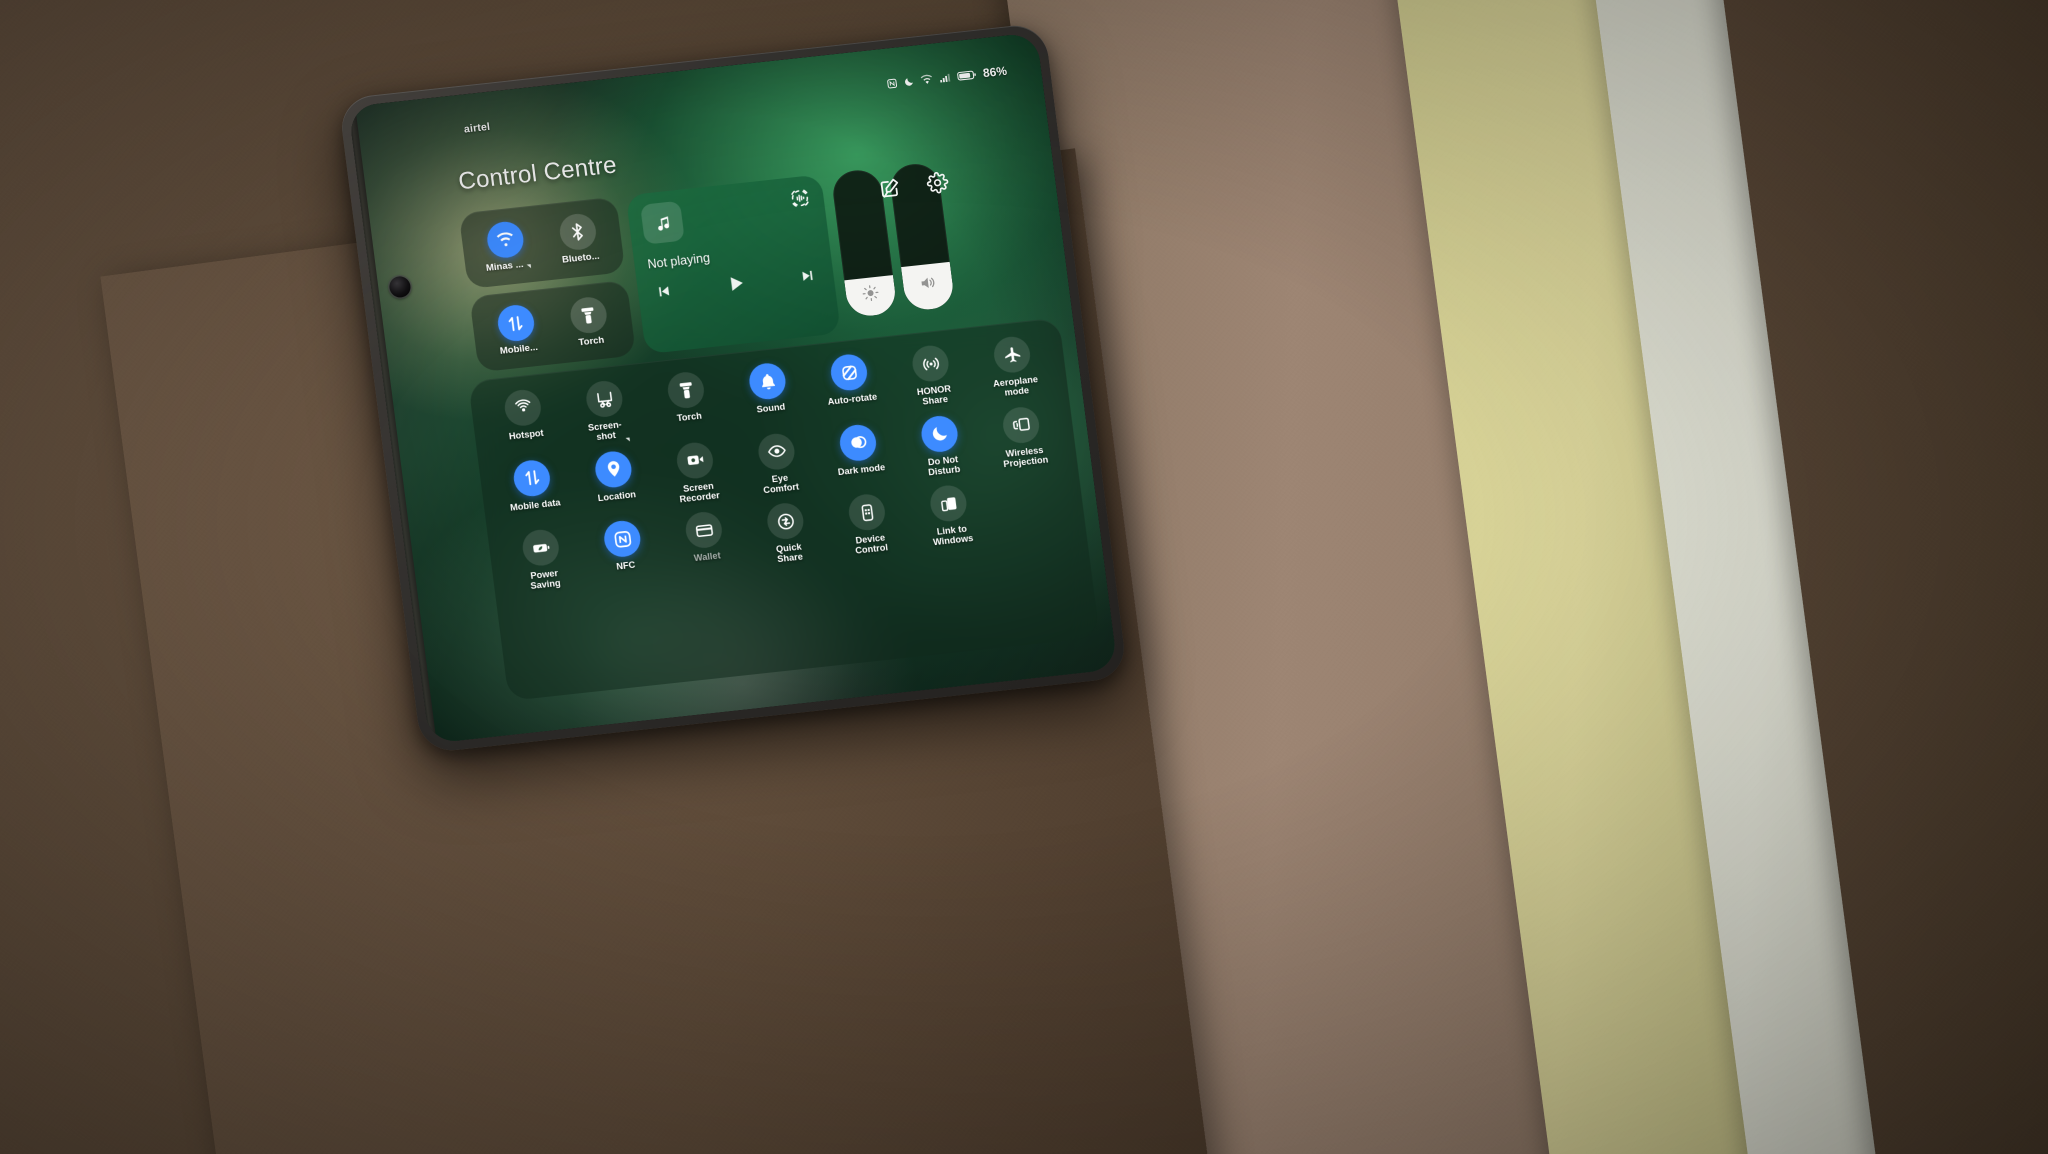 The height and width of the screenshot is (1154, 2048). I want to click on quick-tile-location: Location, so click(614, 481).